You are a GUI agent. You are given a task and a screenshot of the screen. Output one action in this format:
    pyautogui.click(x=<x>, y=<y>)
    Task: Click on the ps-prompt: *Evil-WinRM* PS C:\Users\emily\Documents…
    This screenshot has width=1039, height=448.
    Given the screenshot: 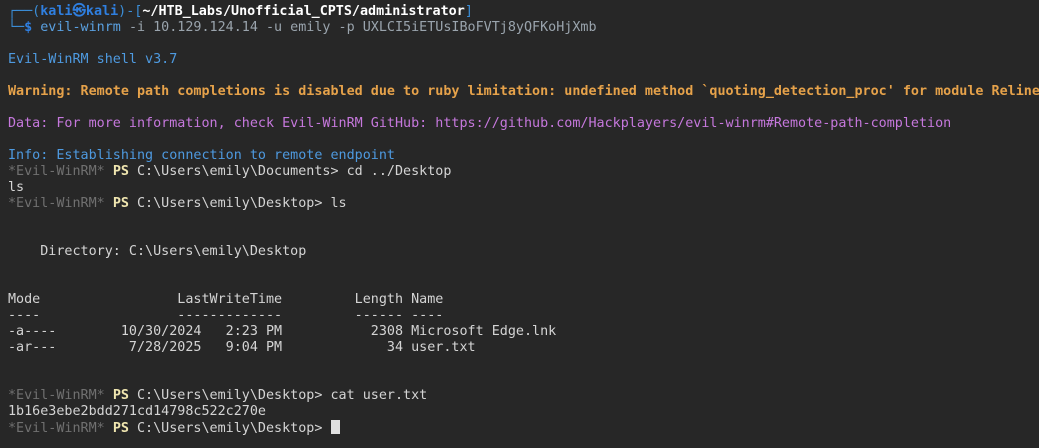 What is the action you would take?
    pyautogui.click(x=230, y=171)
    